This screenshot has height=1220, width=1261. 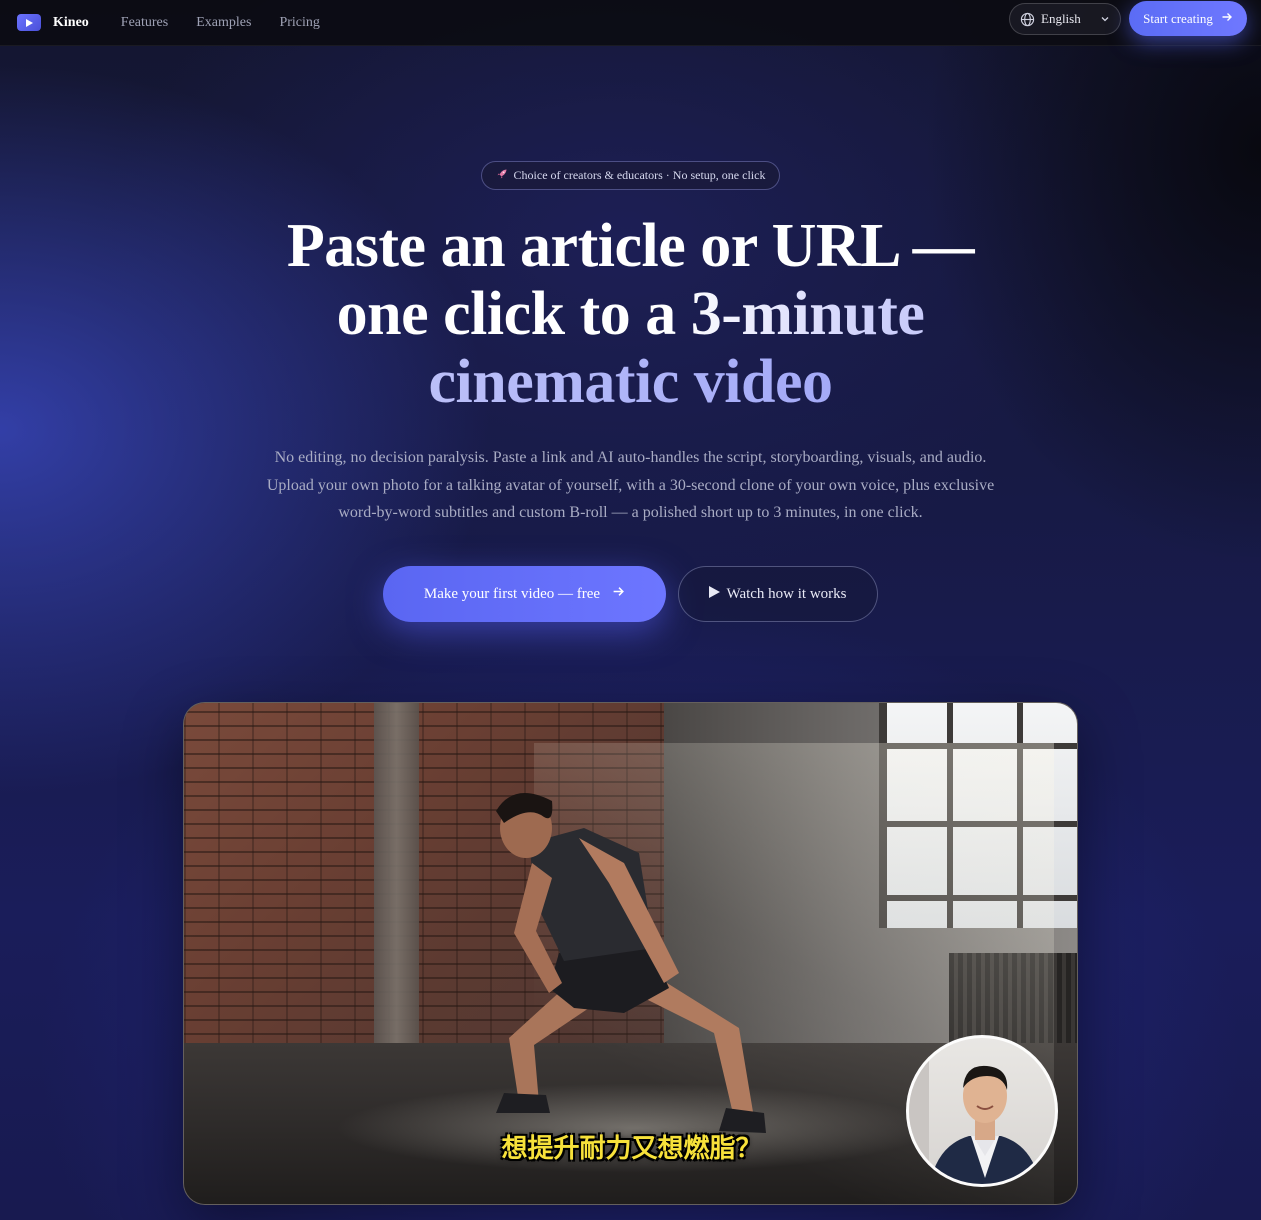 I want to click on nav-links: Features Examples Pricing, so click(x=220, y=23).